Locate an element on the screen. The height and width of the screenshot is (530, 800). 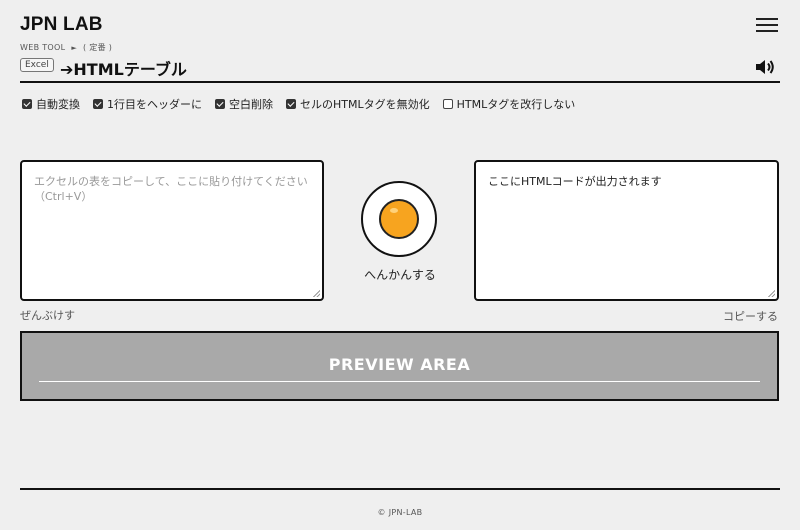
preview-divider is located at coordinates (399, 381).